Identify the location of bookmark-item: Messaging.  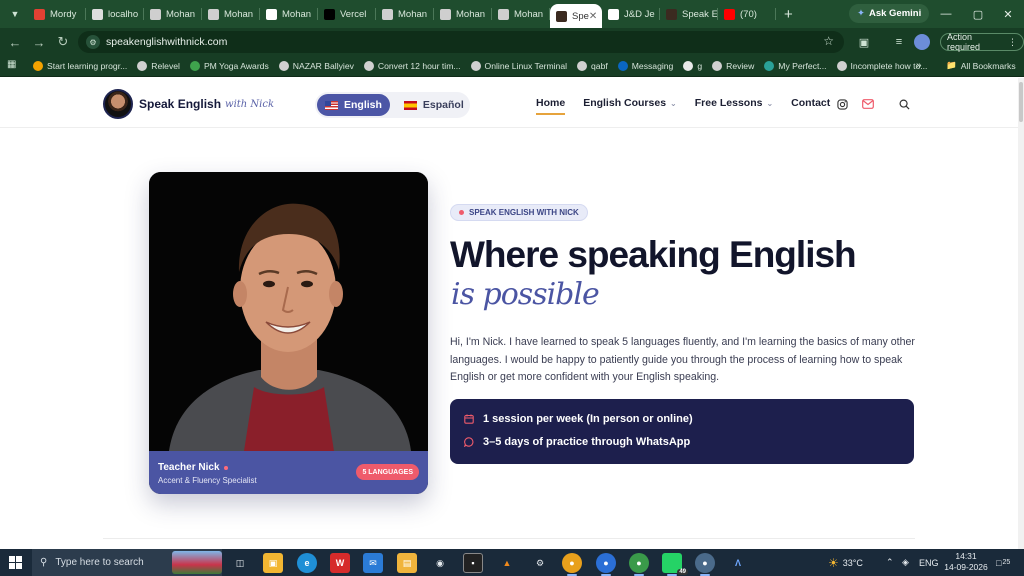
(645, 66).